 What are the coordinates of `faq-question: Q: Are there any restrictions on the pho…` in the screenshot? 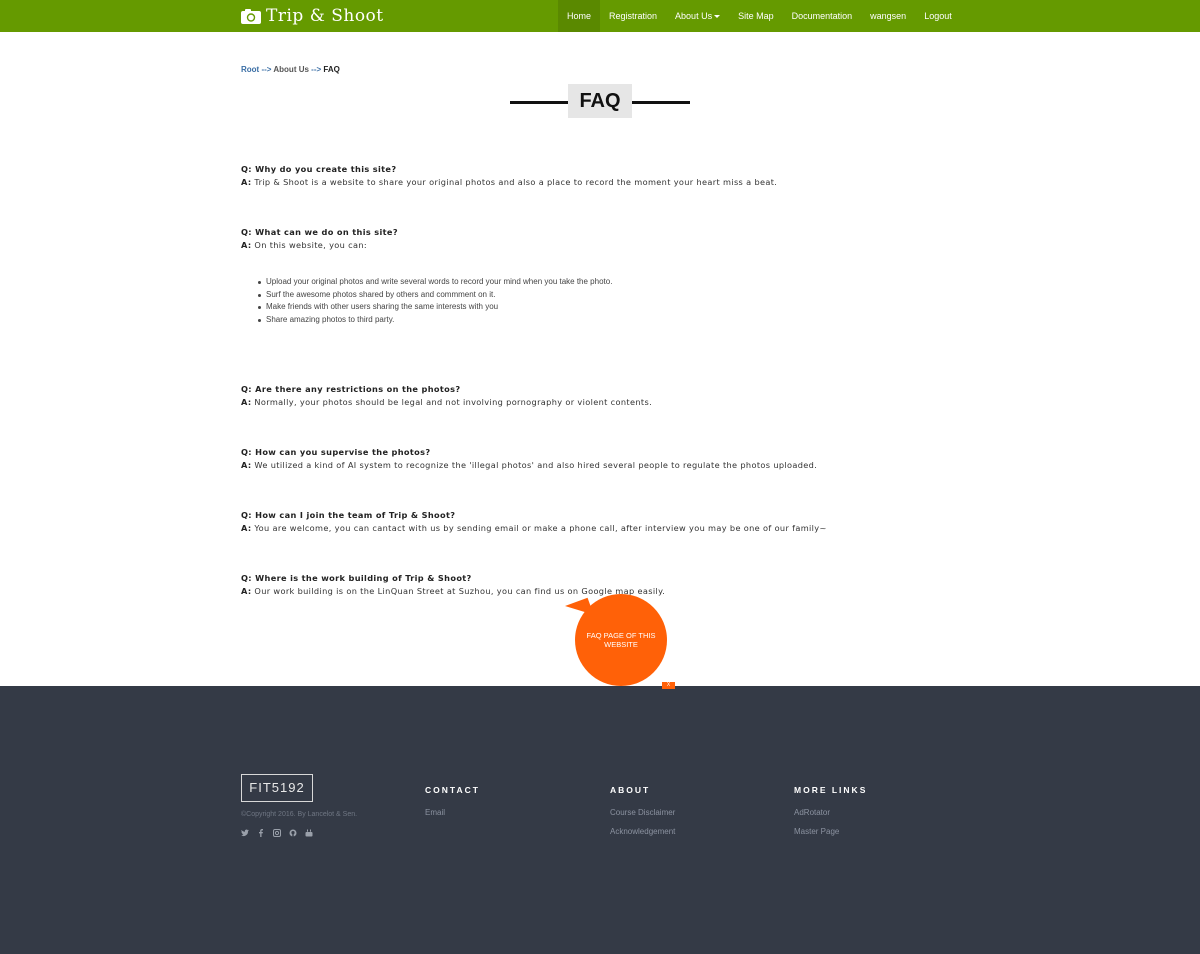 It's located at (351, 389).